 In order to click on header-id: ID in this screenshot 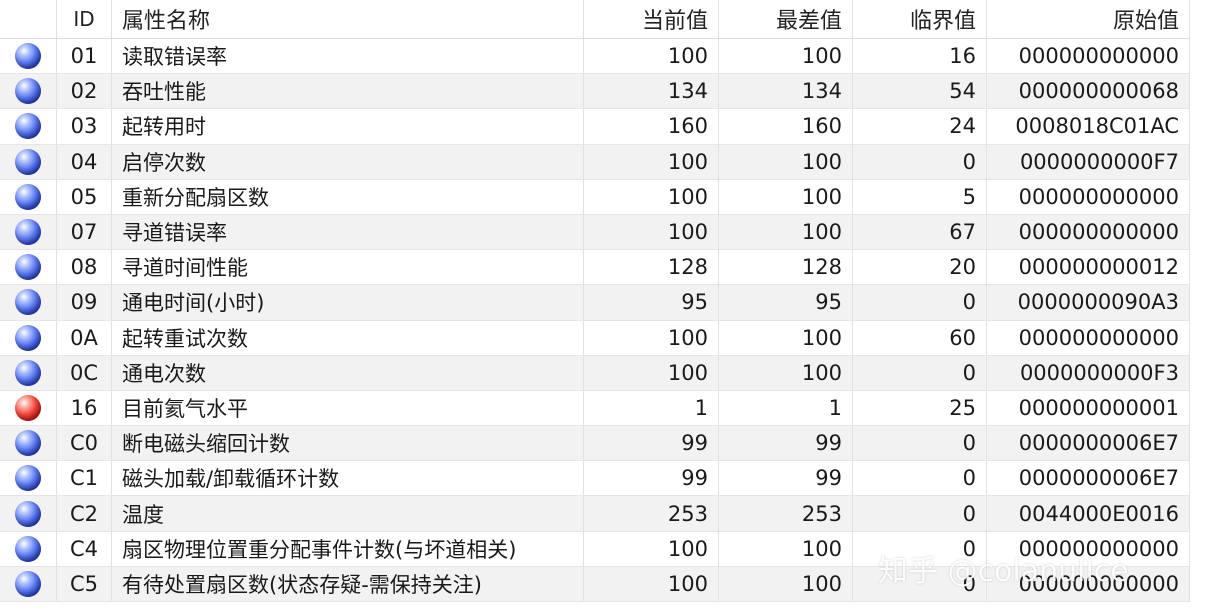, I will do `click(84, 19)`.